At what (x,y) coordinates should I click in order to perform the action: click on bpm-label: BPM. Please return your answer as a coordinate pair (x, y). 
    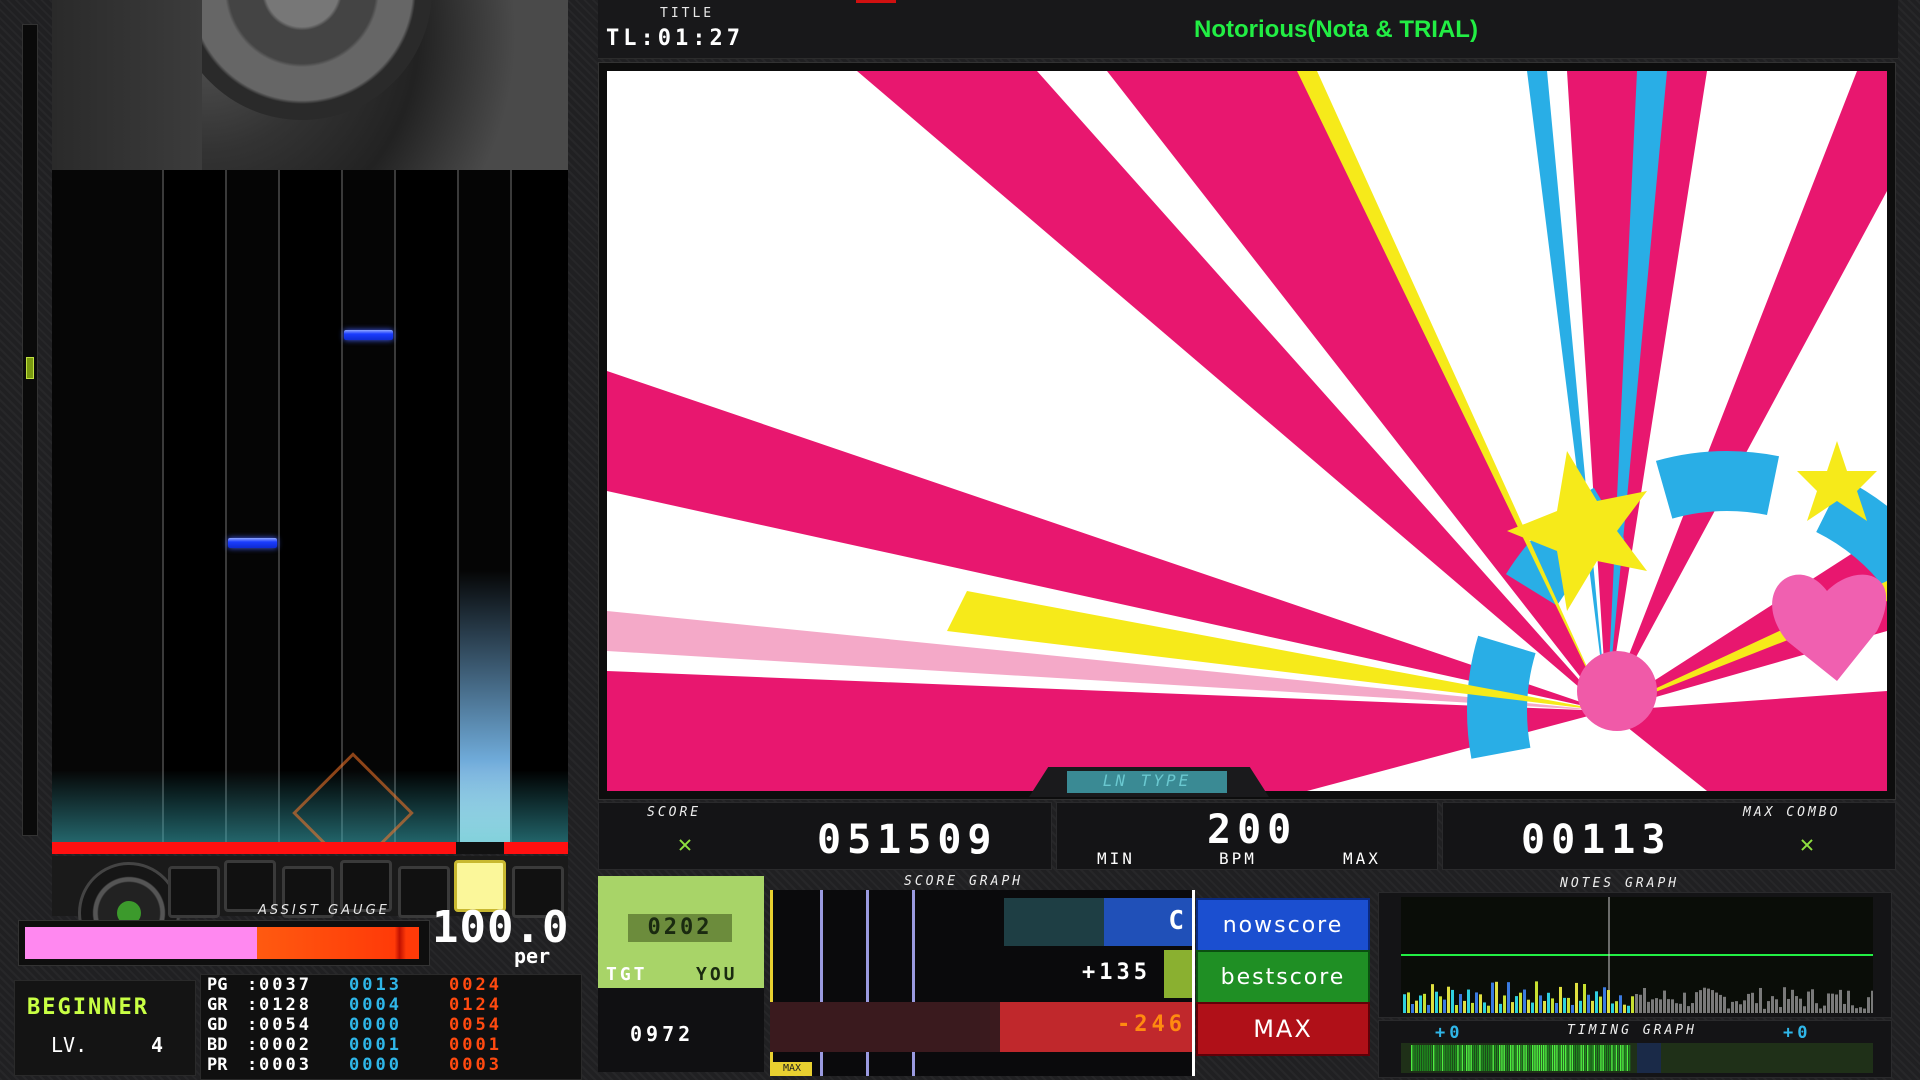
    Looking at the image, I should click on (1238, 858).